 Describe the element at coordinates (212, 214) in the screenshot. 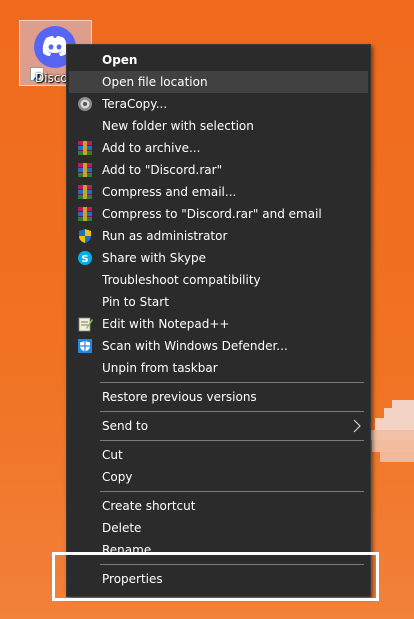

I see `menu-item-label: Compress to "Discord.rar" and email` at that location.